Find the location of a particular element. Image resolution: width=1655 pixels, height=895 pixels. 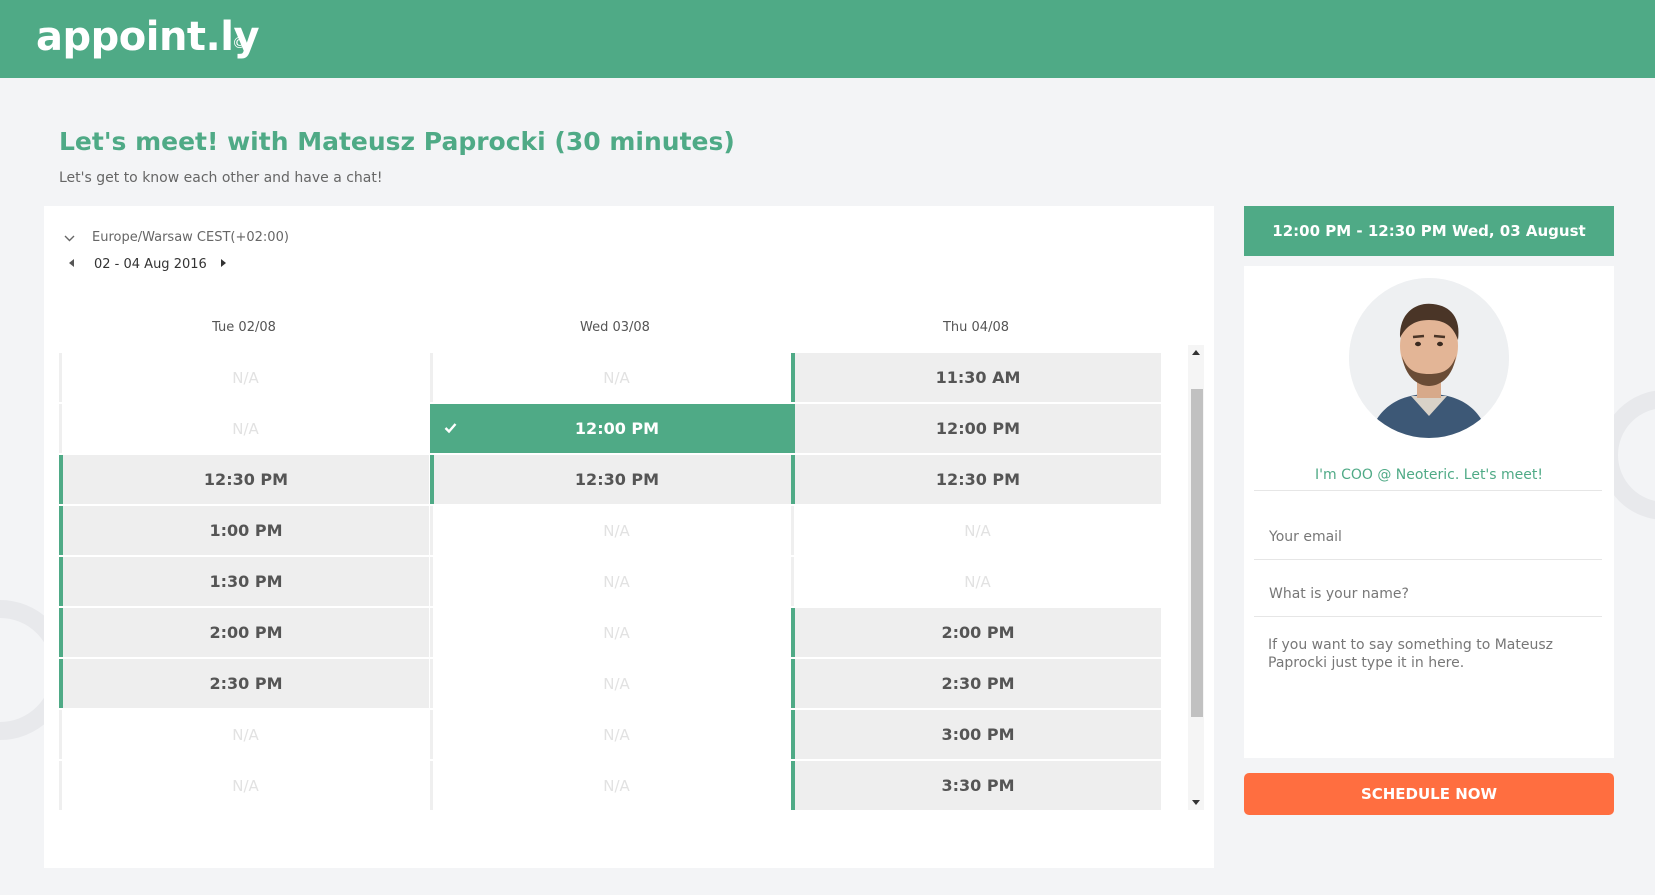

time-slot-label: 1:30 PM is located at coordinates (246, 581).